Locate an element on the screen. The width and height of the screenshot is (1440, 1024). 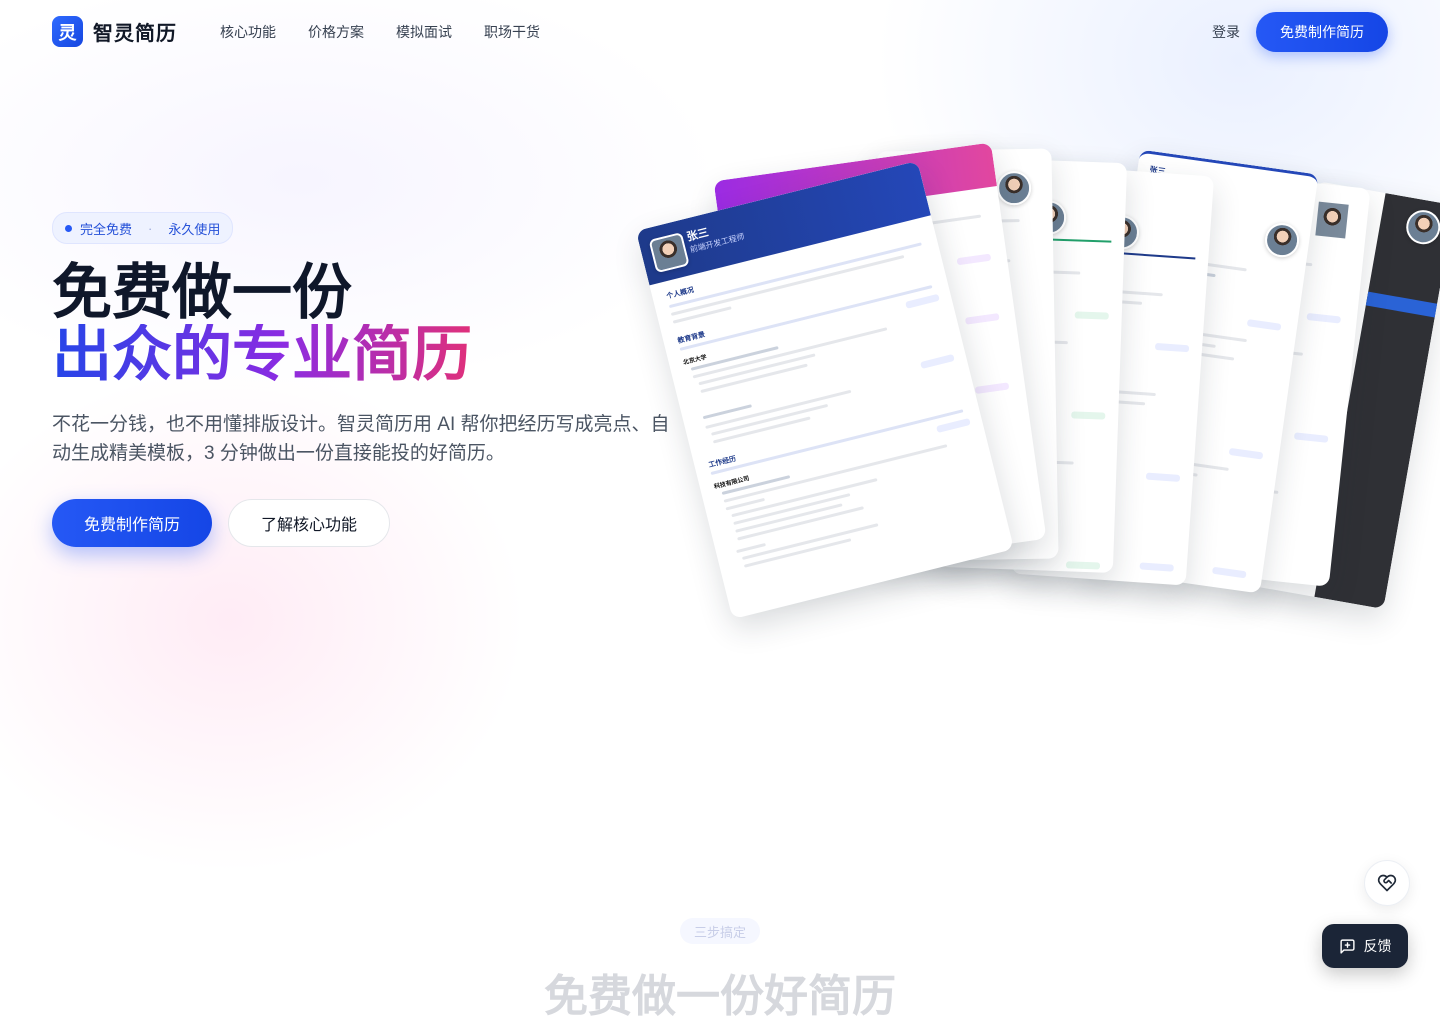
hero-title: 免费做一份 出众的专业简历 is located at coordinates (262, 324).